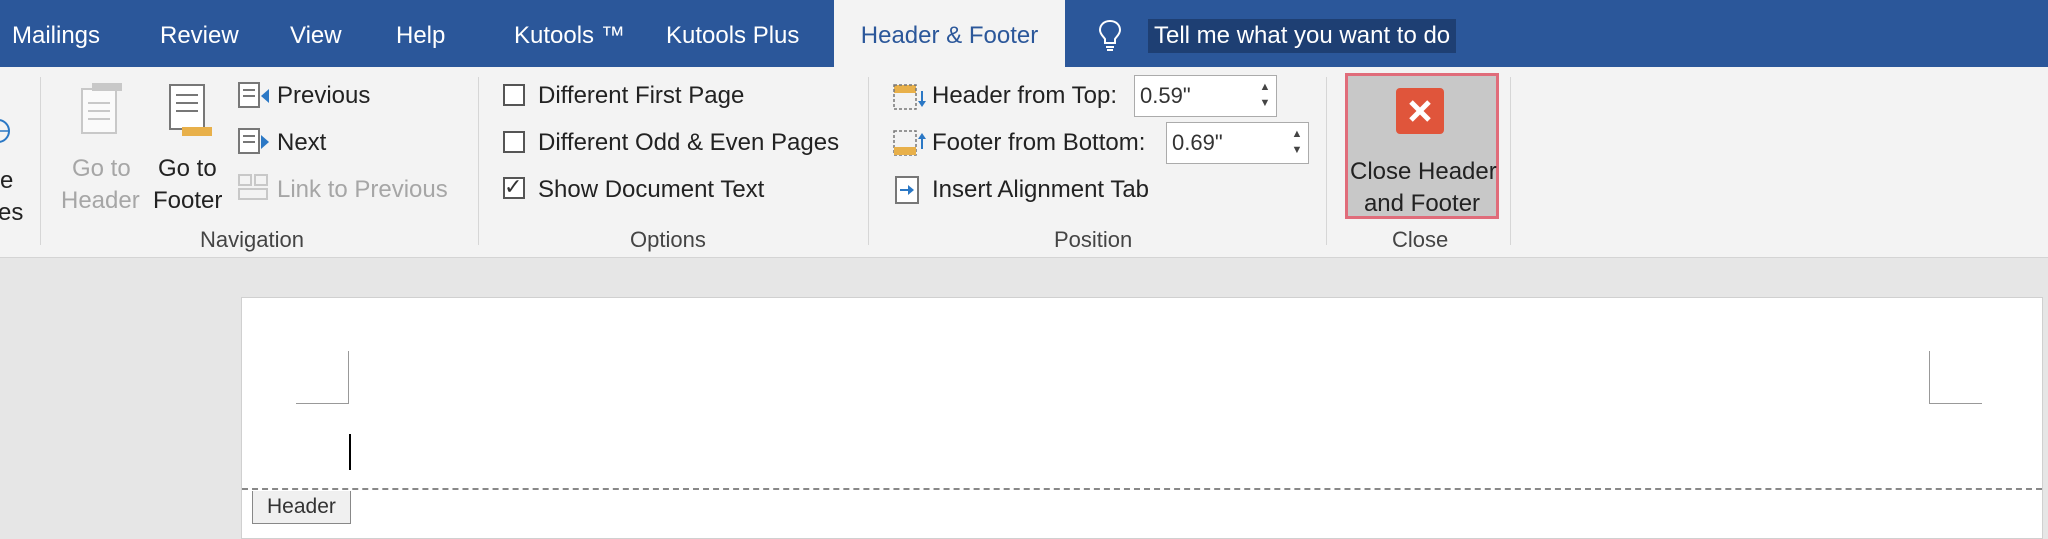 The height and width of the screenshot is (539, 2048). I want to click on go-to-footer-line1: Go to, so click(187, 169).